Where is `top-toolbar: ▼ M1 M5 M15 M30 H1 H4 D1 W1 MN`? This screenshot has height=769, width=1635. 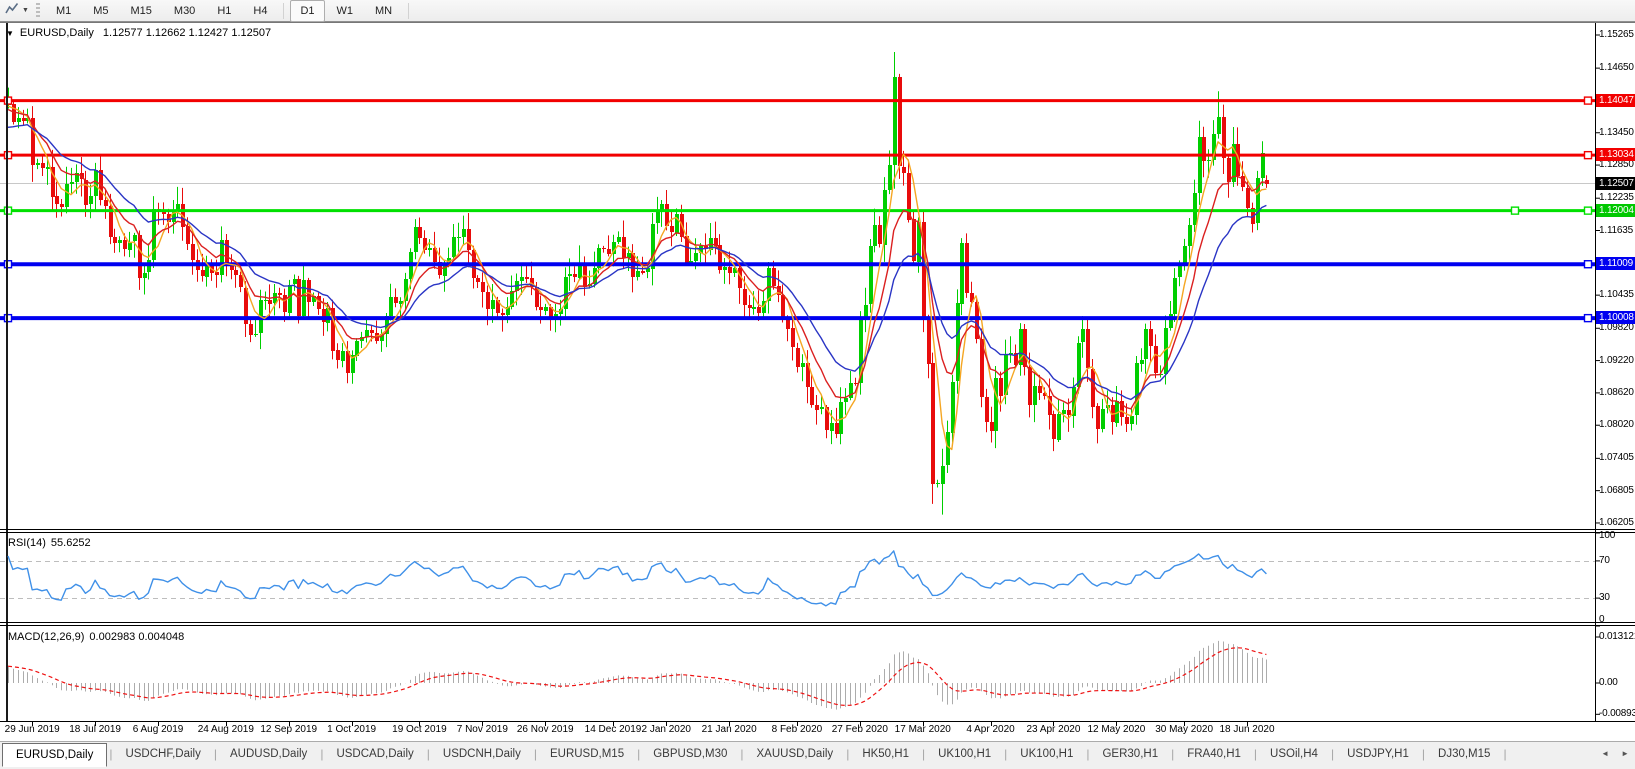
top-toolbar: ▼ M1 M5 M15 M30 H1 H4 D1 W1 MN is located at coordinates (817, 11).